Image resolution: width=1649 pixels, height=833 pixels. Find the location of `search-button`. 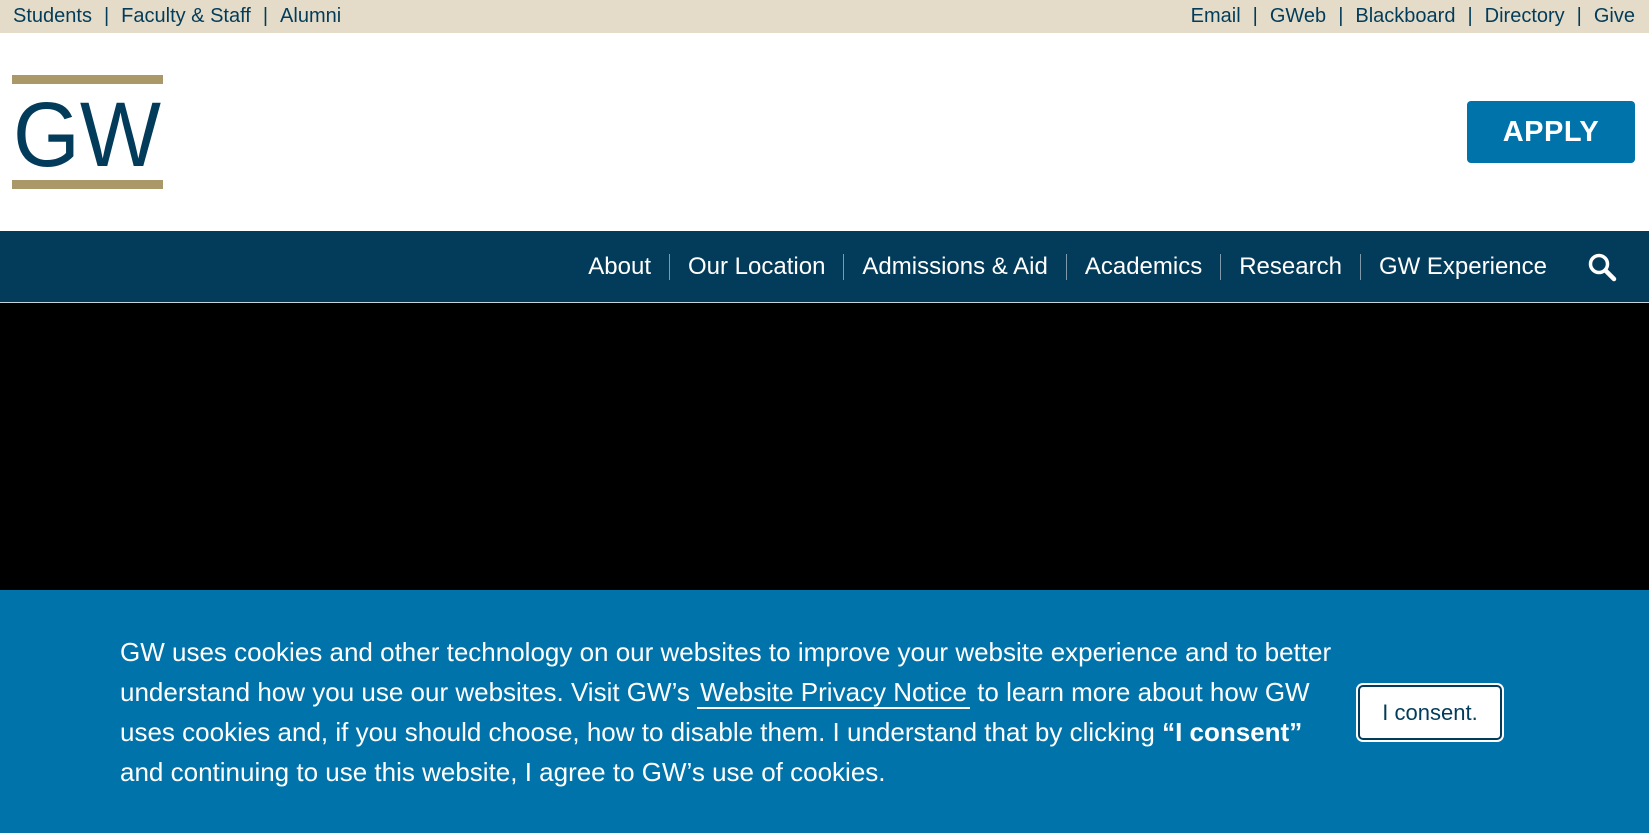

search-button is located at coordinates (1602, 267).